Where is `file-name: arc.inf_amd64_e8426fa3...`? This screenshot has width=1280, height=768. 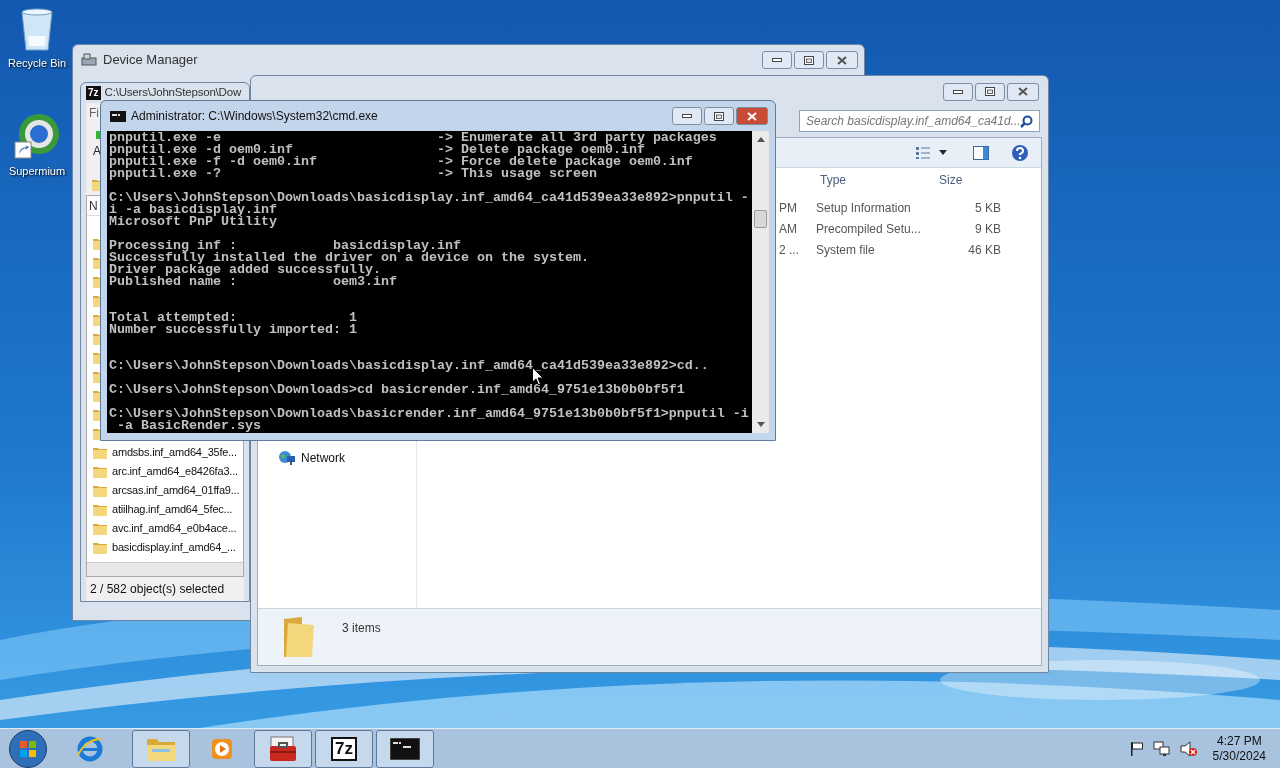 file-name: arc.inf_amd64_e8426fa3... is located at coordinates (175, 471).